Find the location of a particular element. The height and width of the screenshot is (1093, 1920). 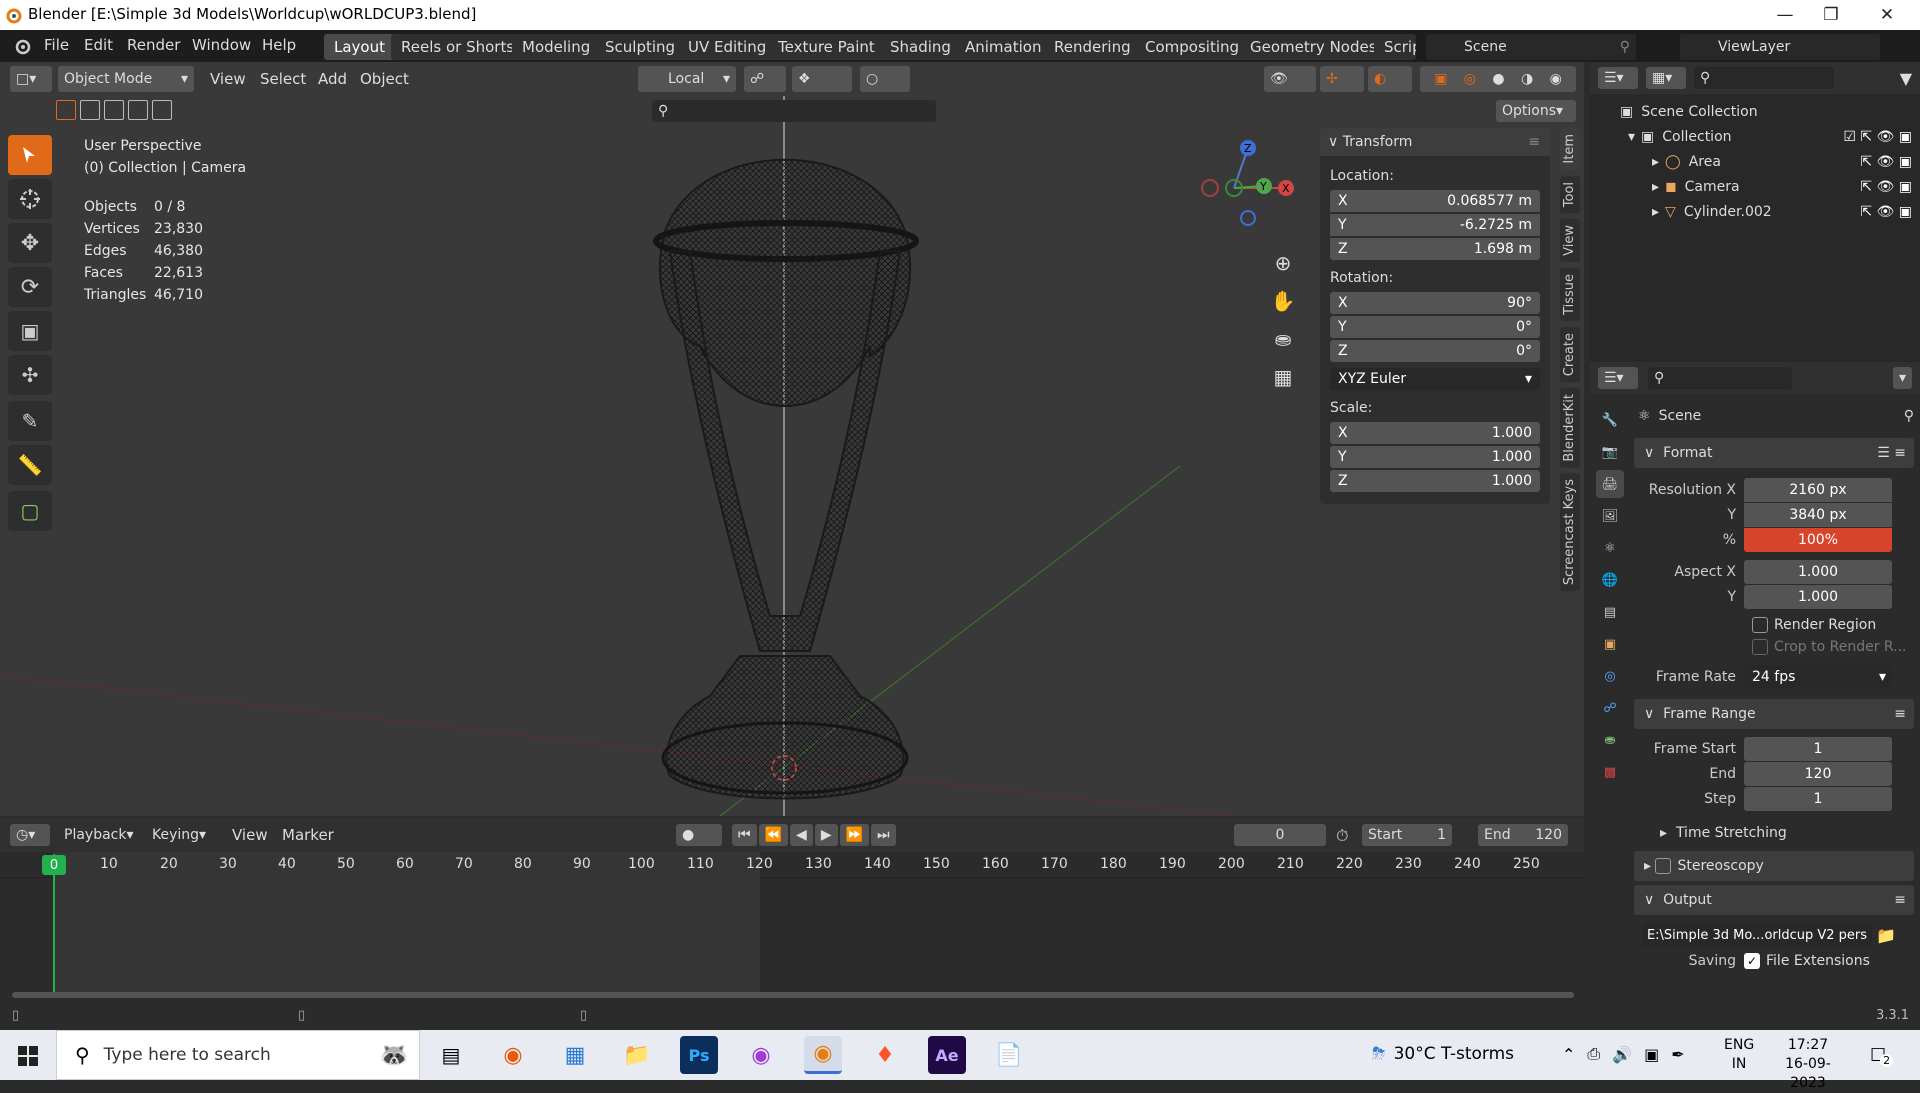

windows-start-icon is located at coordinates (28, 1056).